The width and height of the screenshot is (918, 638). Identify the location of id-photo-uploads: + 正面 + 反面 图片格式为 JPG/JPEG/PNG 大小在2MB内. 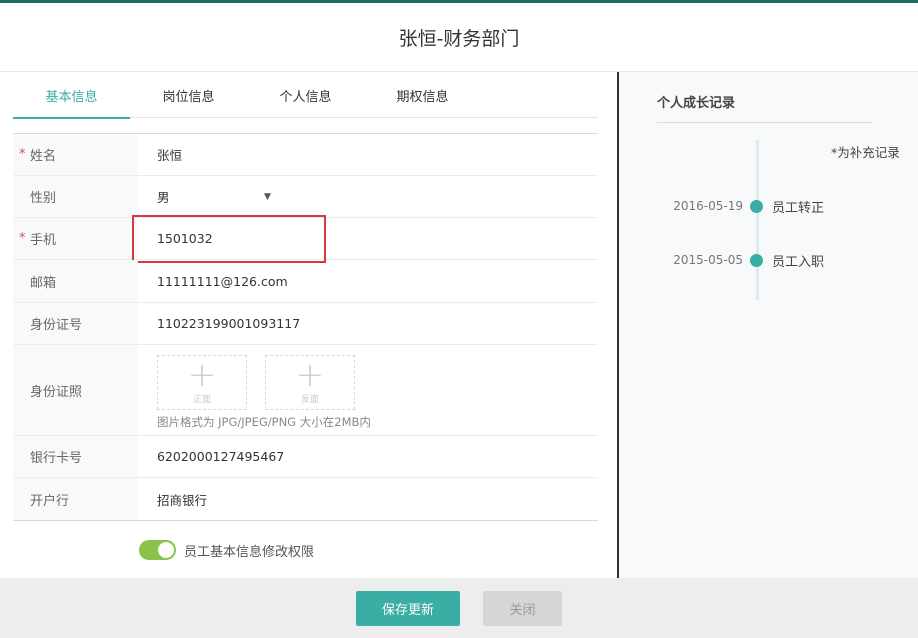
(254, 390).